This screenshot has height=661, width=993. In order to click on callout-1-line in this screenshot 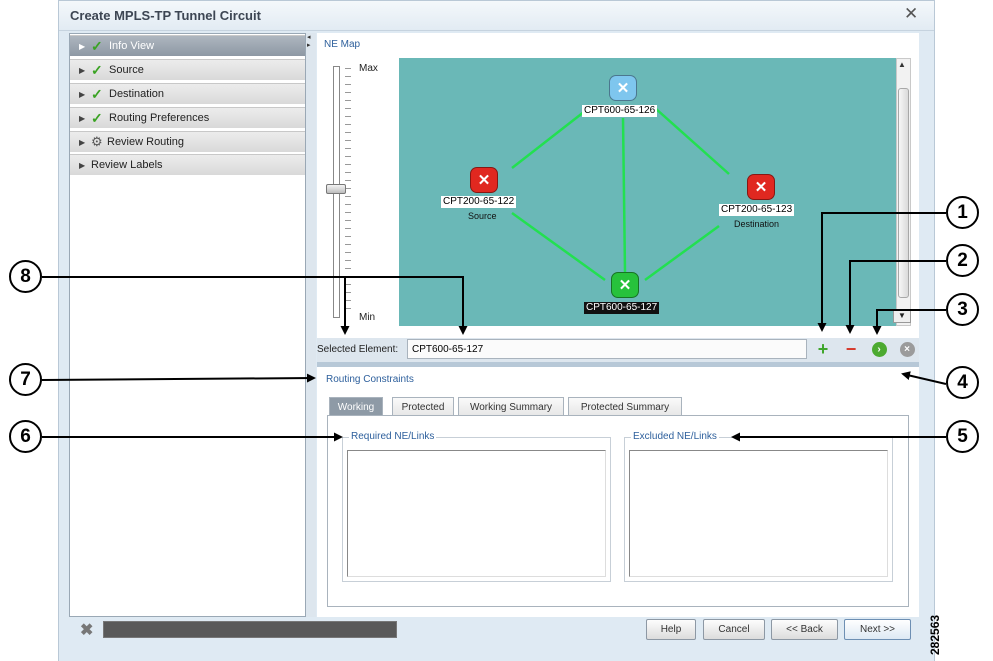, I will do `click(881, 272)`.